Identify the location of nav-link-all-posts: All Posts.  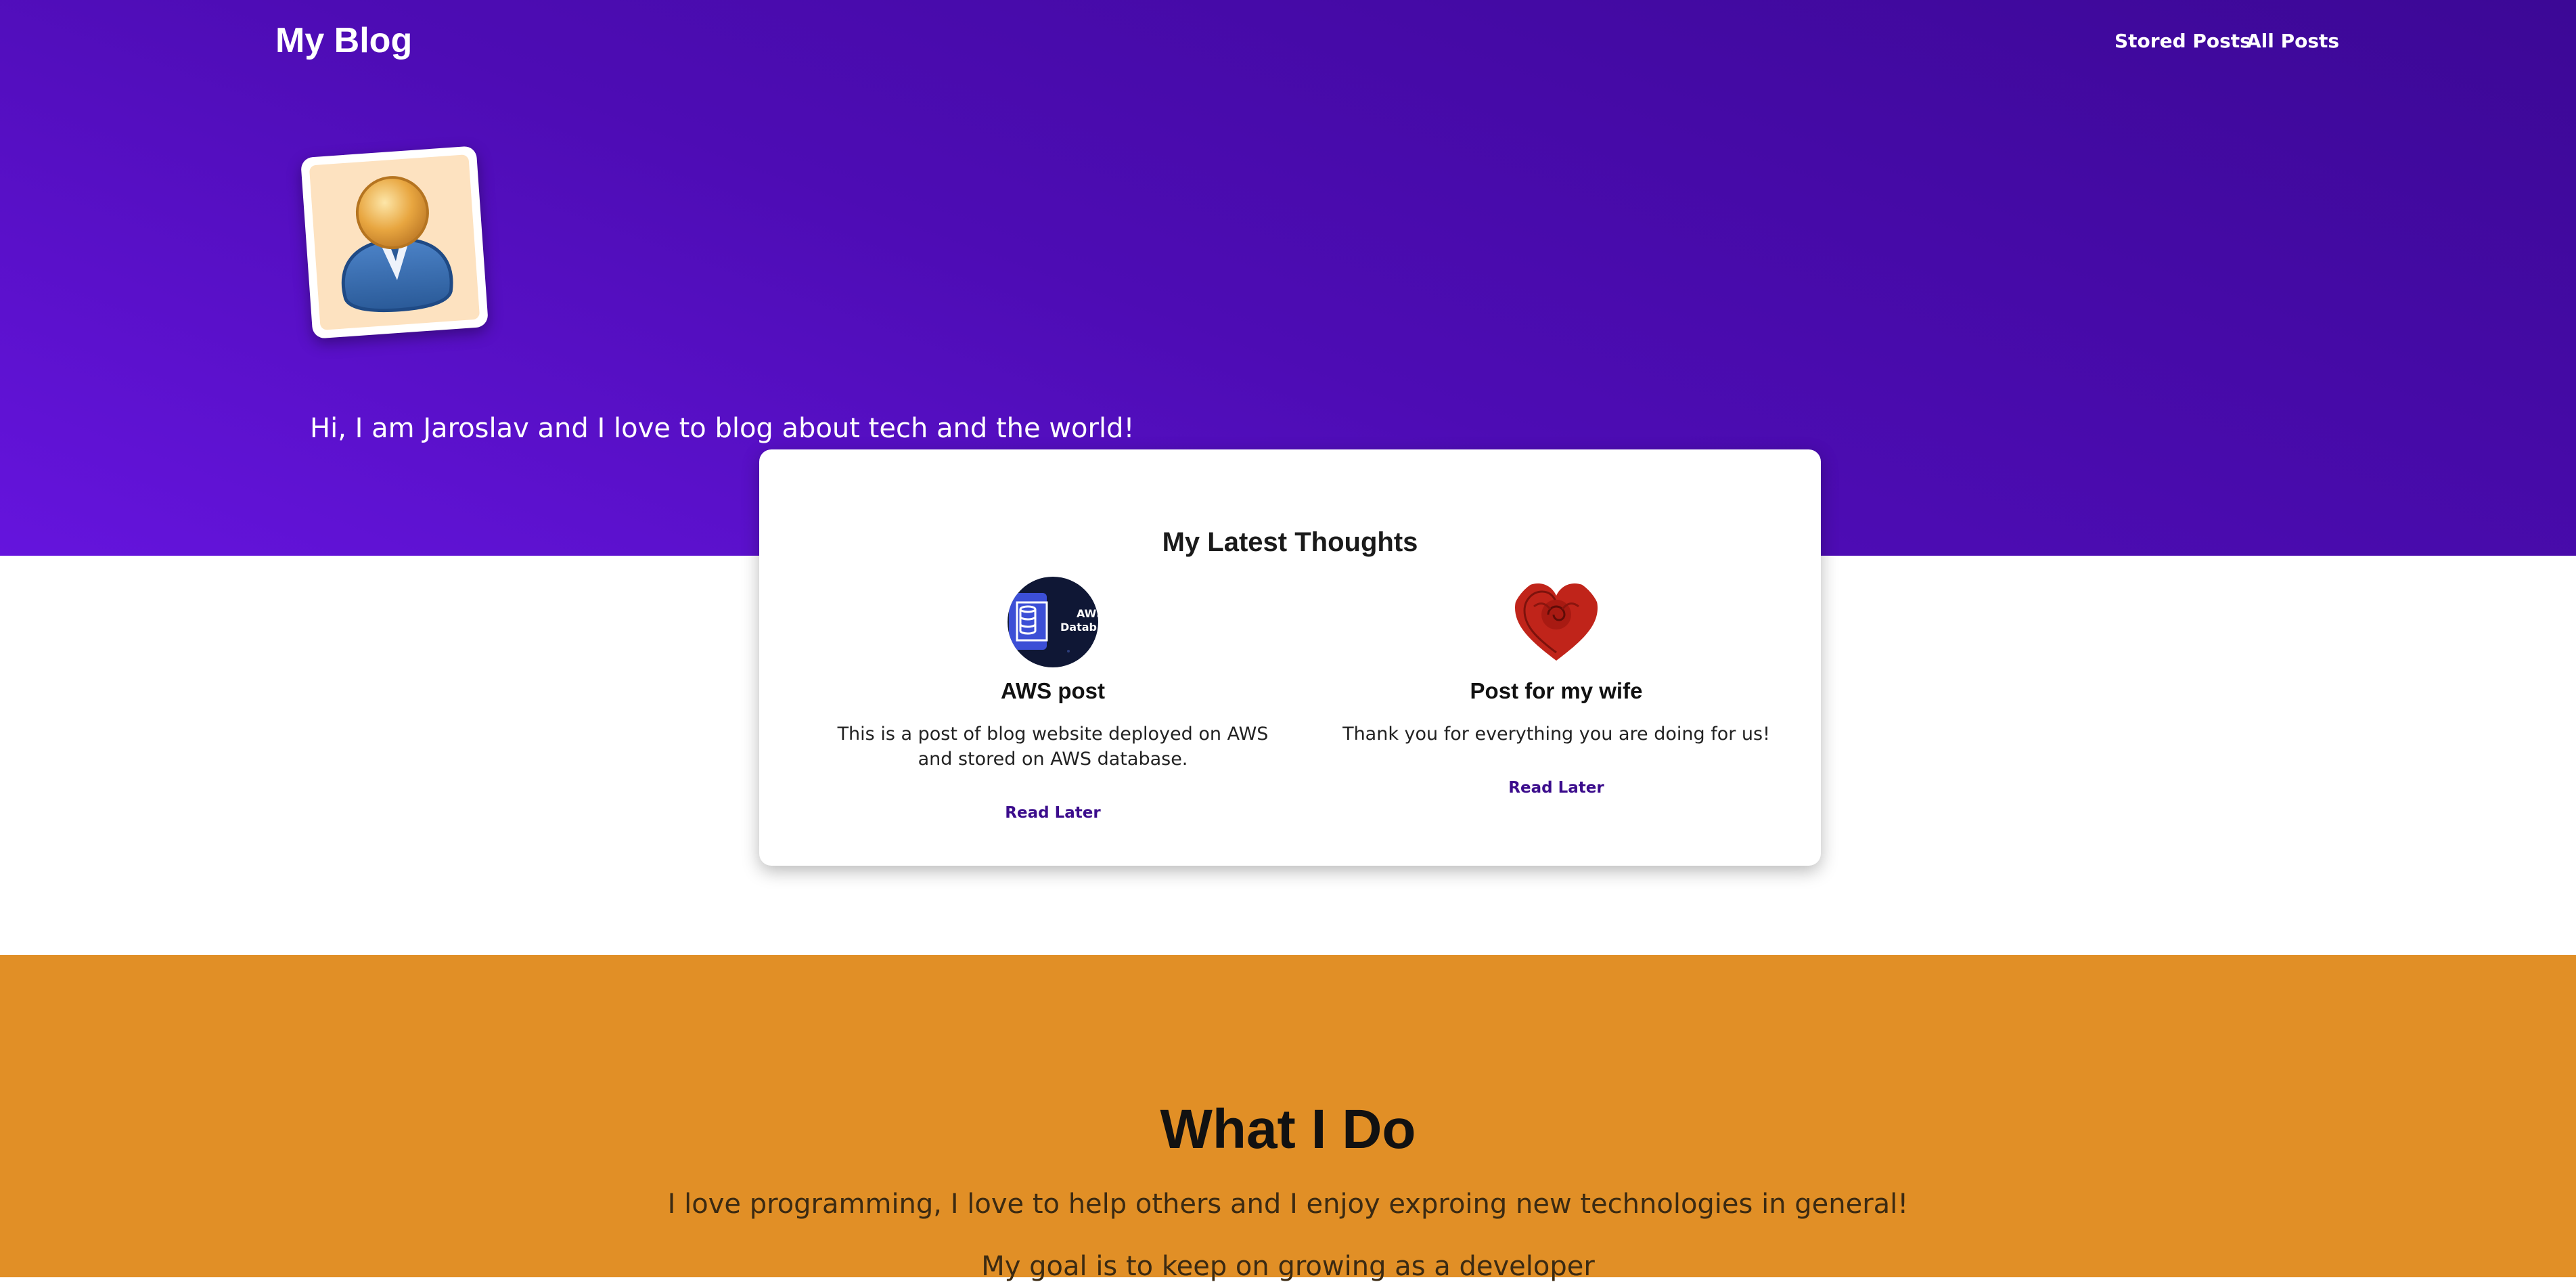
(2292, 41).